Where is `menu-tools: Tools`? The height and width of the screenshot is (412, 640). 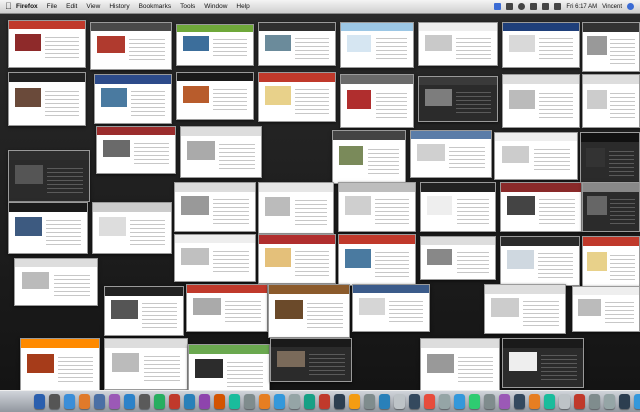 menu-tools: Tools is located at coordinates (187, 6).